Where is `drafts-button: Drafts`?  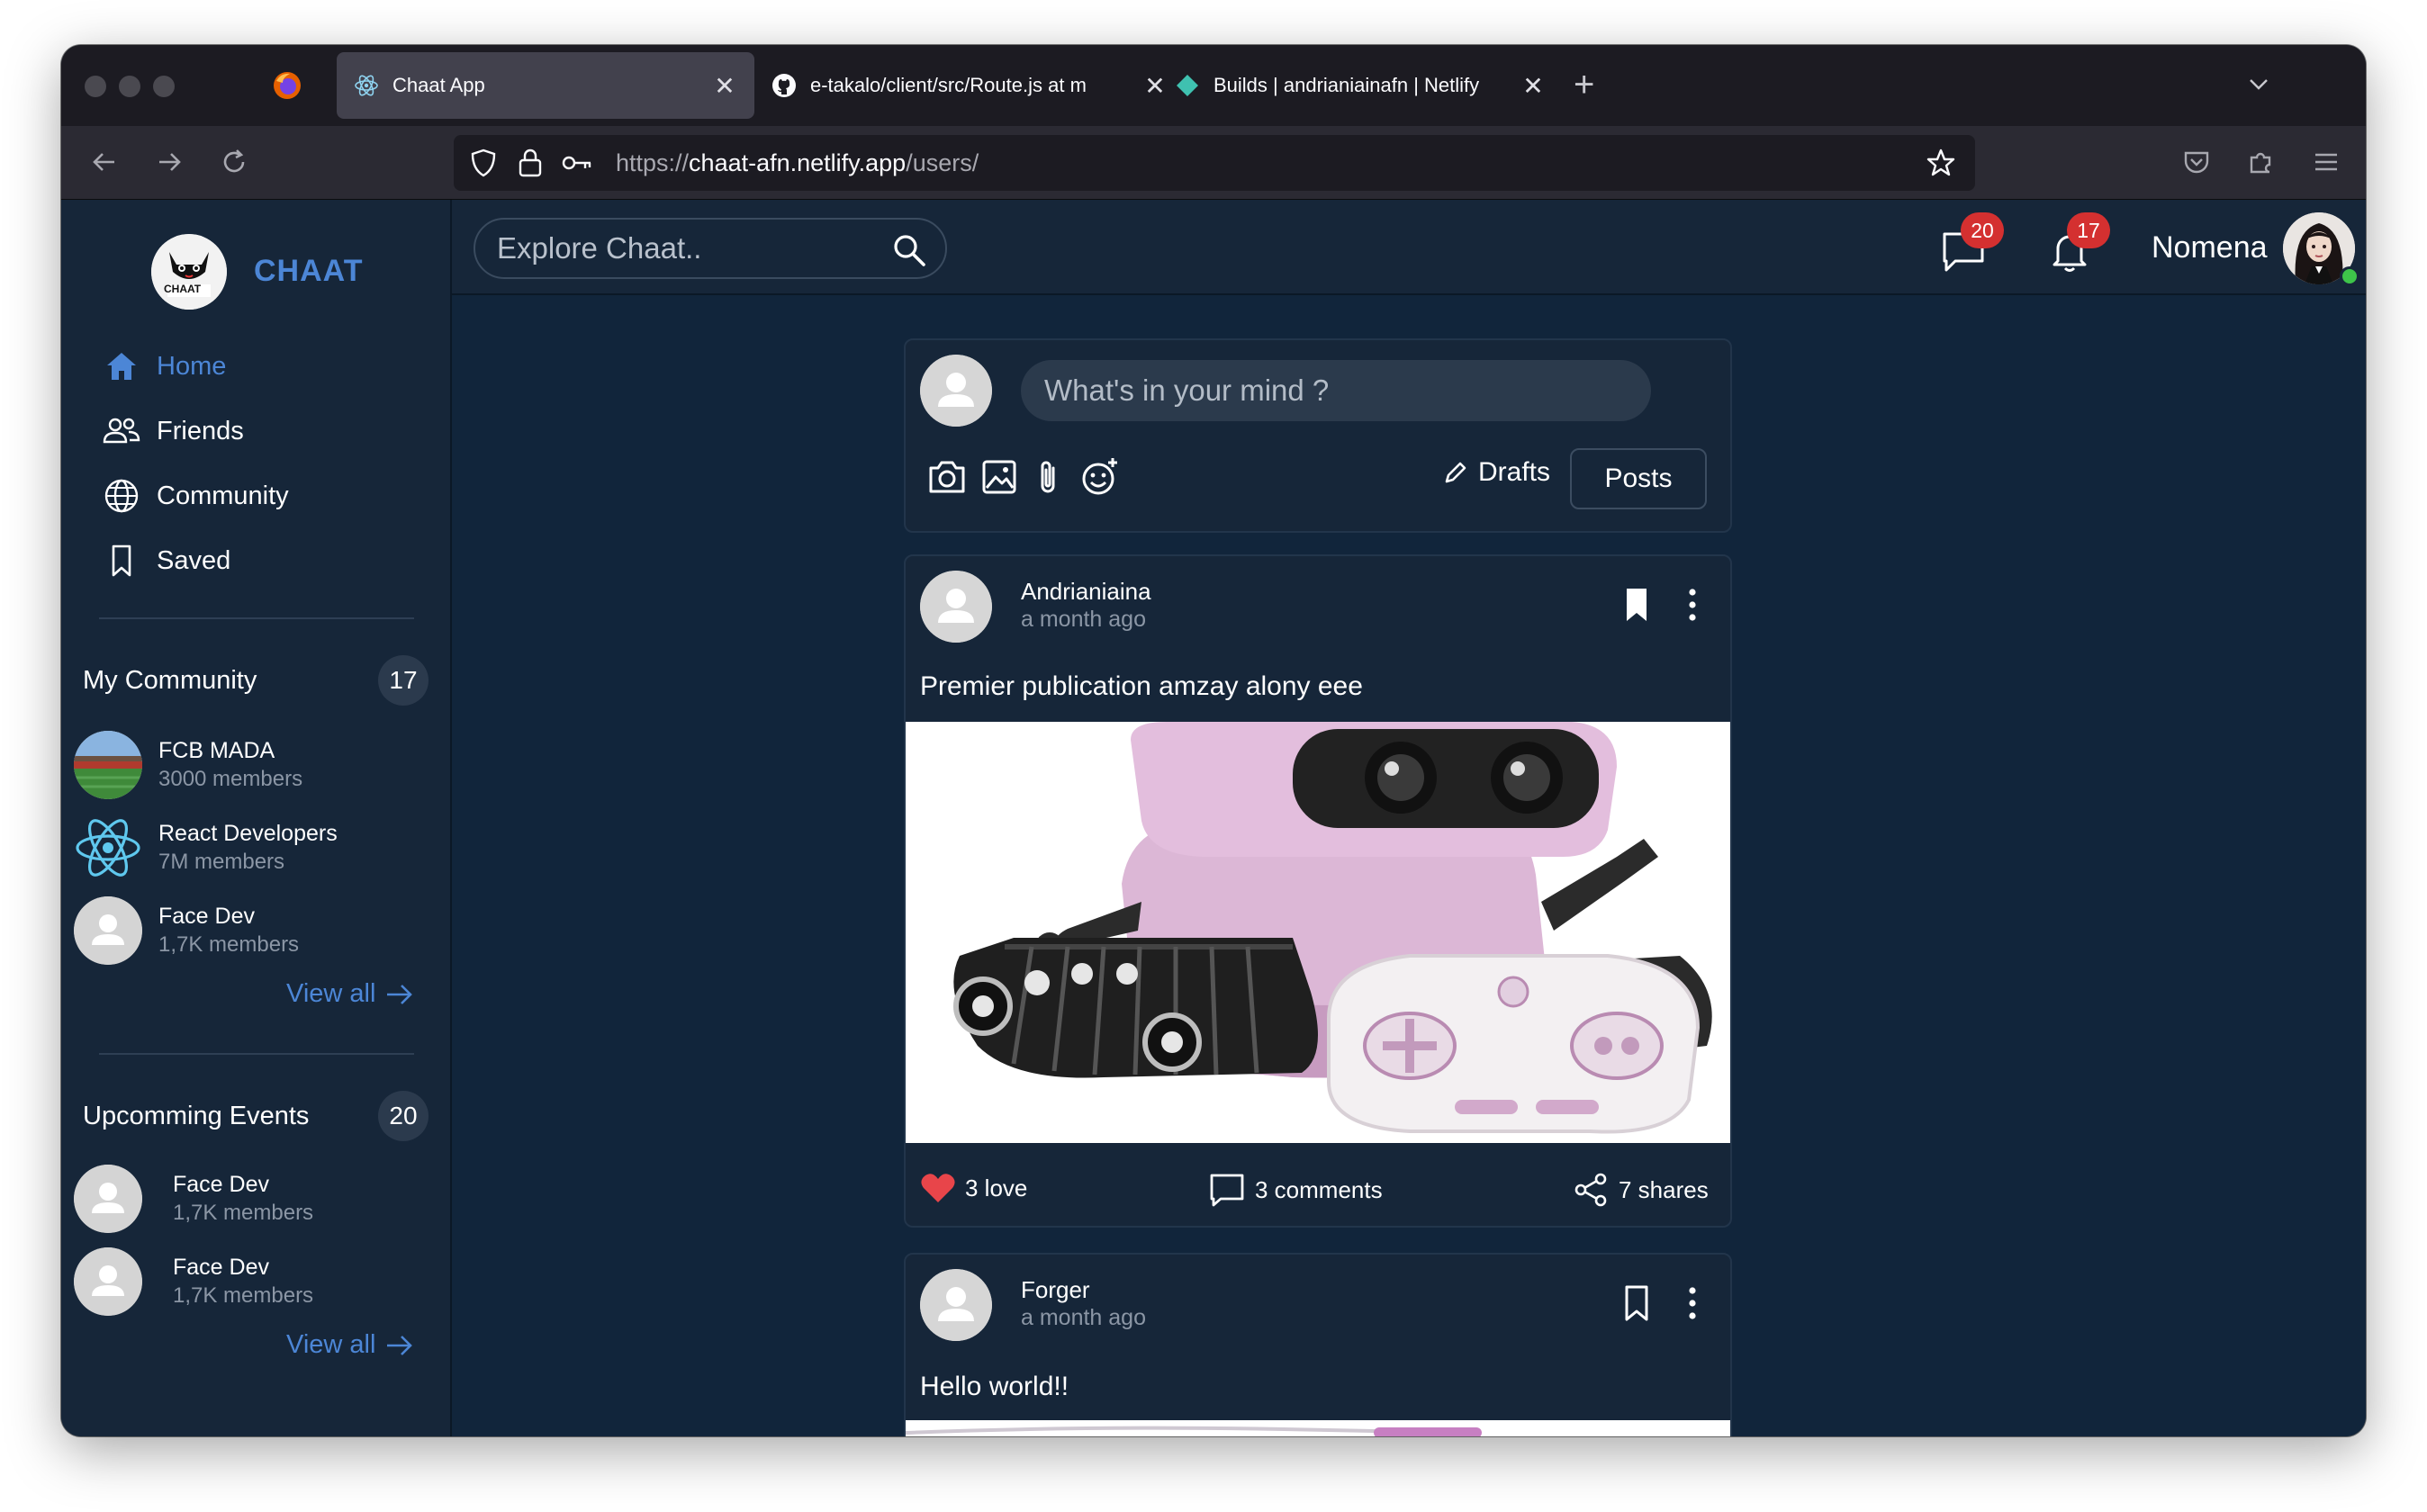 drafts-button: Drafts is located at coordinates (1496, 472).